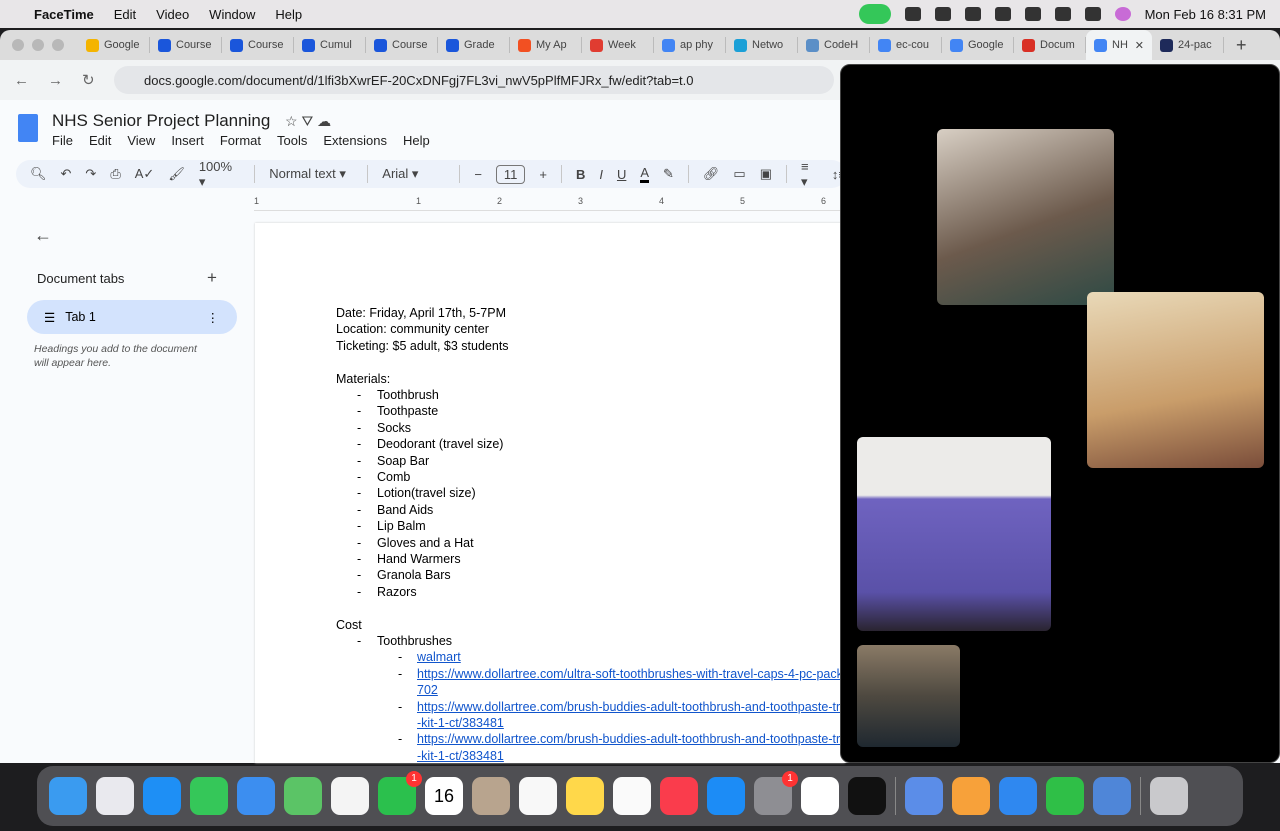  What do you see at coordinates (585, 796) in the screenshot?
I see `dock-notes-icon` at bounding box center [585, 796].